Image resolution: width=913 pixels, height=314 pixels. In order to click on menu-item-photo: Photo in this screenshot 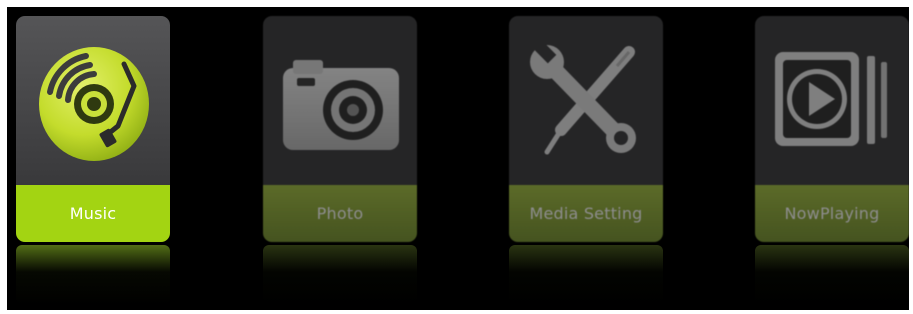, I will do `click(340, 129)`.